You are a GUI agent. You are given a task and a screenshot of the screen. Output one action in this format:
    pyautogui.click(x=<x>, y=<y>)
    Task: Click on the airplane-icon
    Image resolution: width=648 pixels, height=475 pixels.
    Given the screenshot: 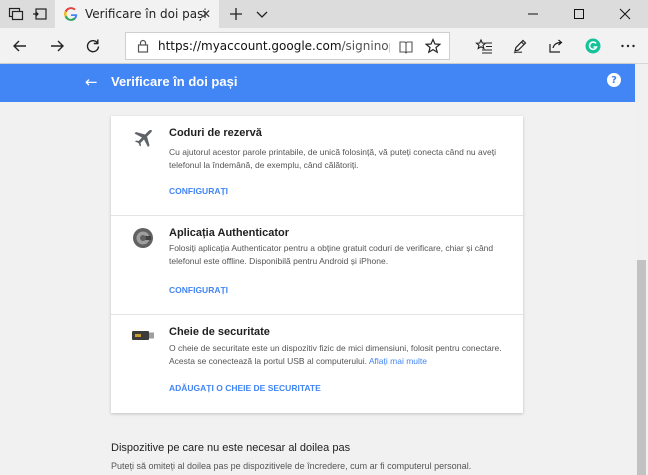 What is the action you would take?
    pyautogui.click(x=143, y=138)
    